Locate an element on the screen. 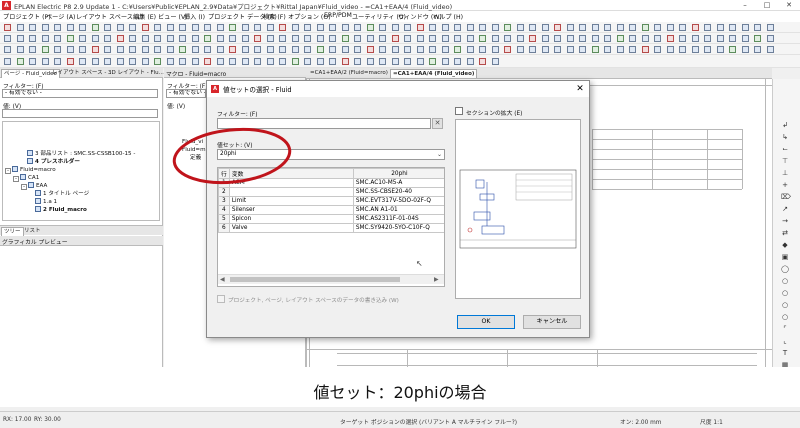 The width and height of the screenshot is (800, 428). text-icon: T is located at coordinates (785, 353).